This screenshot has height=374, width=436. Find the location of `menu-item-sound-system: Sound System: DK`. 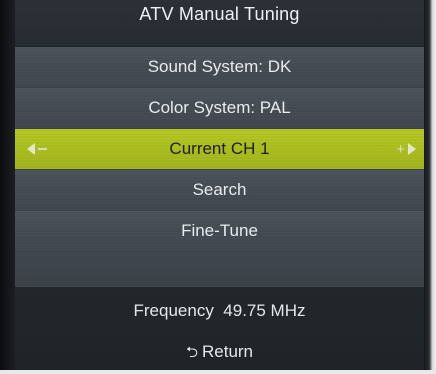

menu-item-sound-system: Sound System: DK is located at coordinates (219, 67).